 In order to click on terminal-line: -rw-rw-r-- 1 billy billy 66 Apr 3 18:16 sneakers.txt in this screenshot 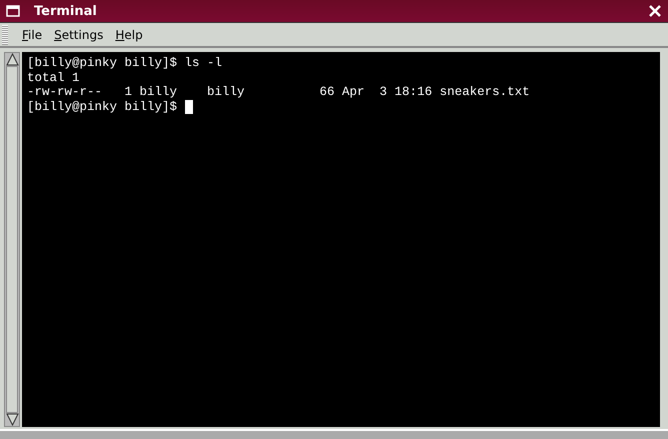, I will do `click(278, 92)`.